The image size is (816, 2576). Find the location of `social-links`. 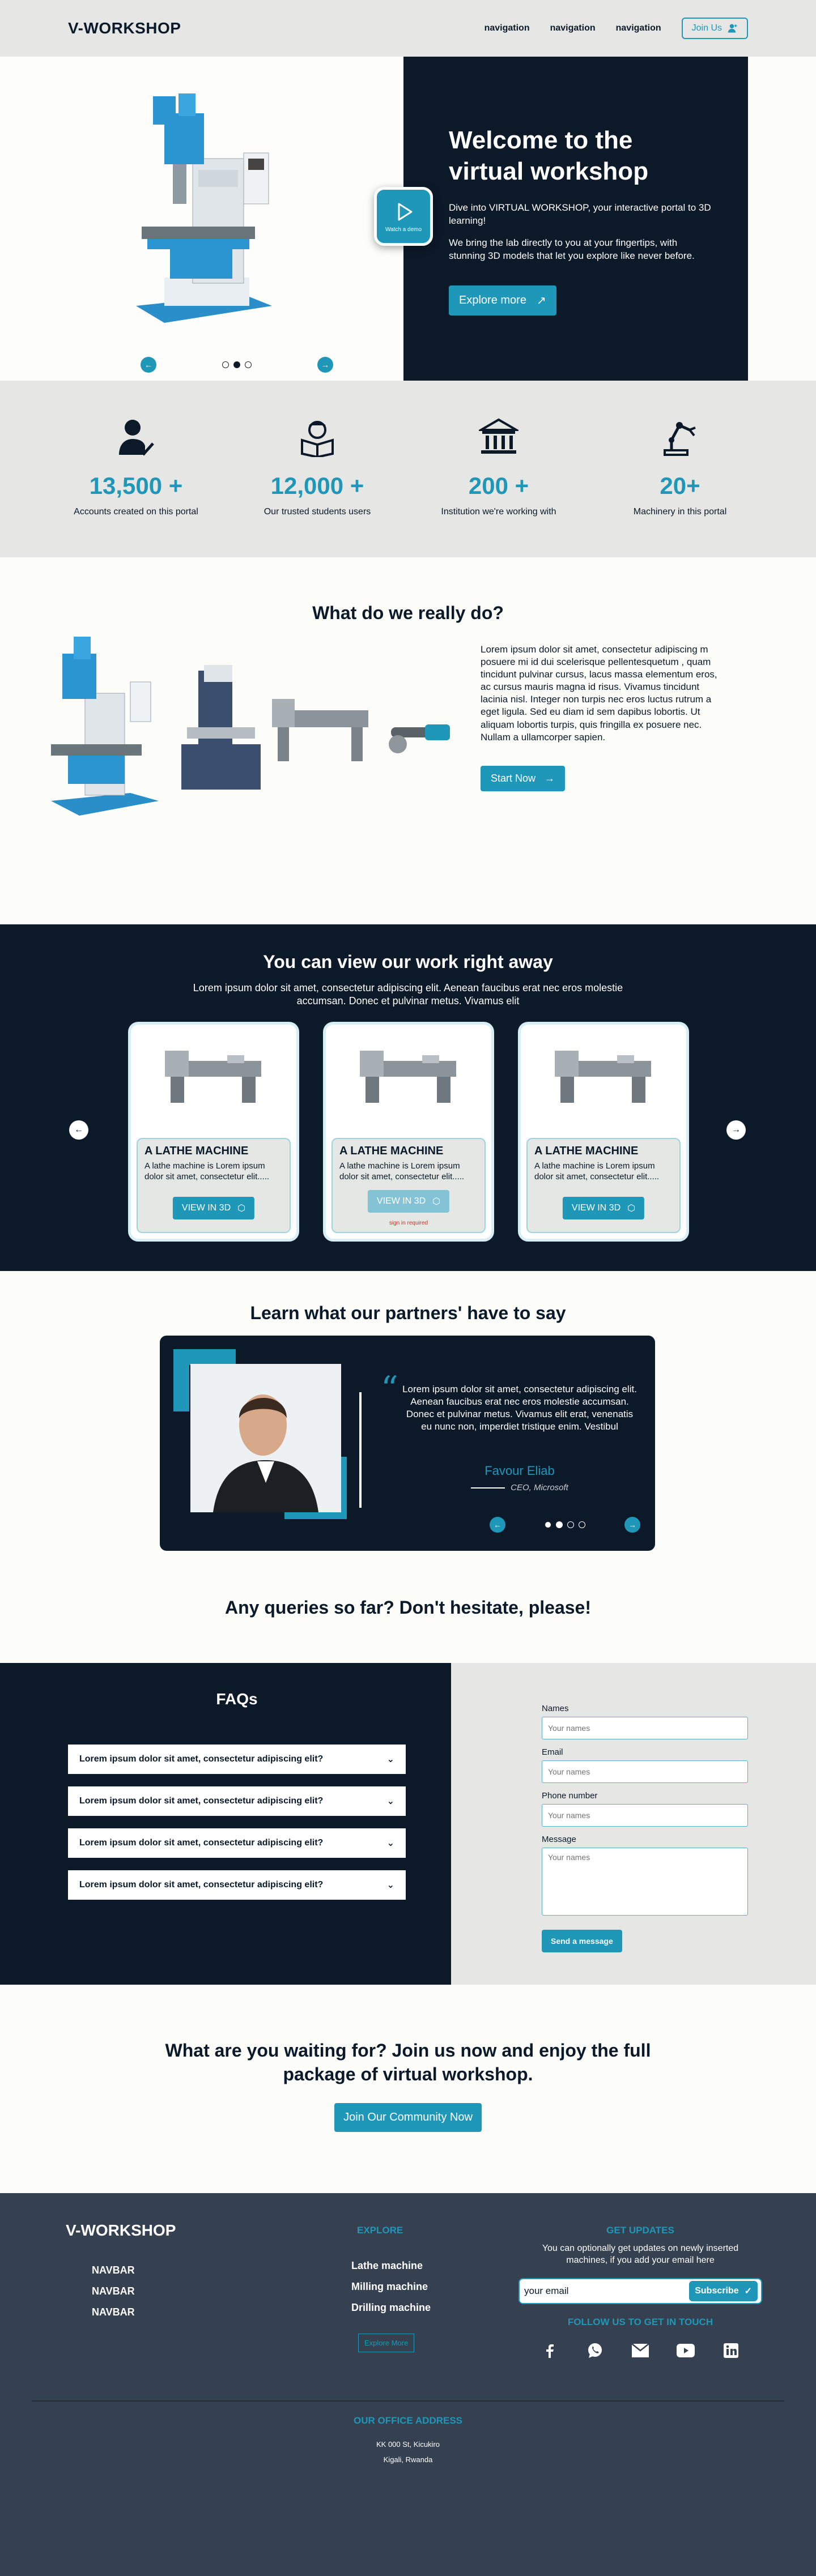

social-links is located at coordinates (640, 2351).